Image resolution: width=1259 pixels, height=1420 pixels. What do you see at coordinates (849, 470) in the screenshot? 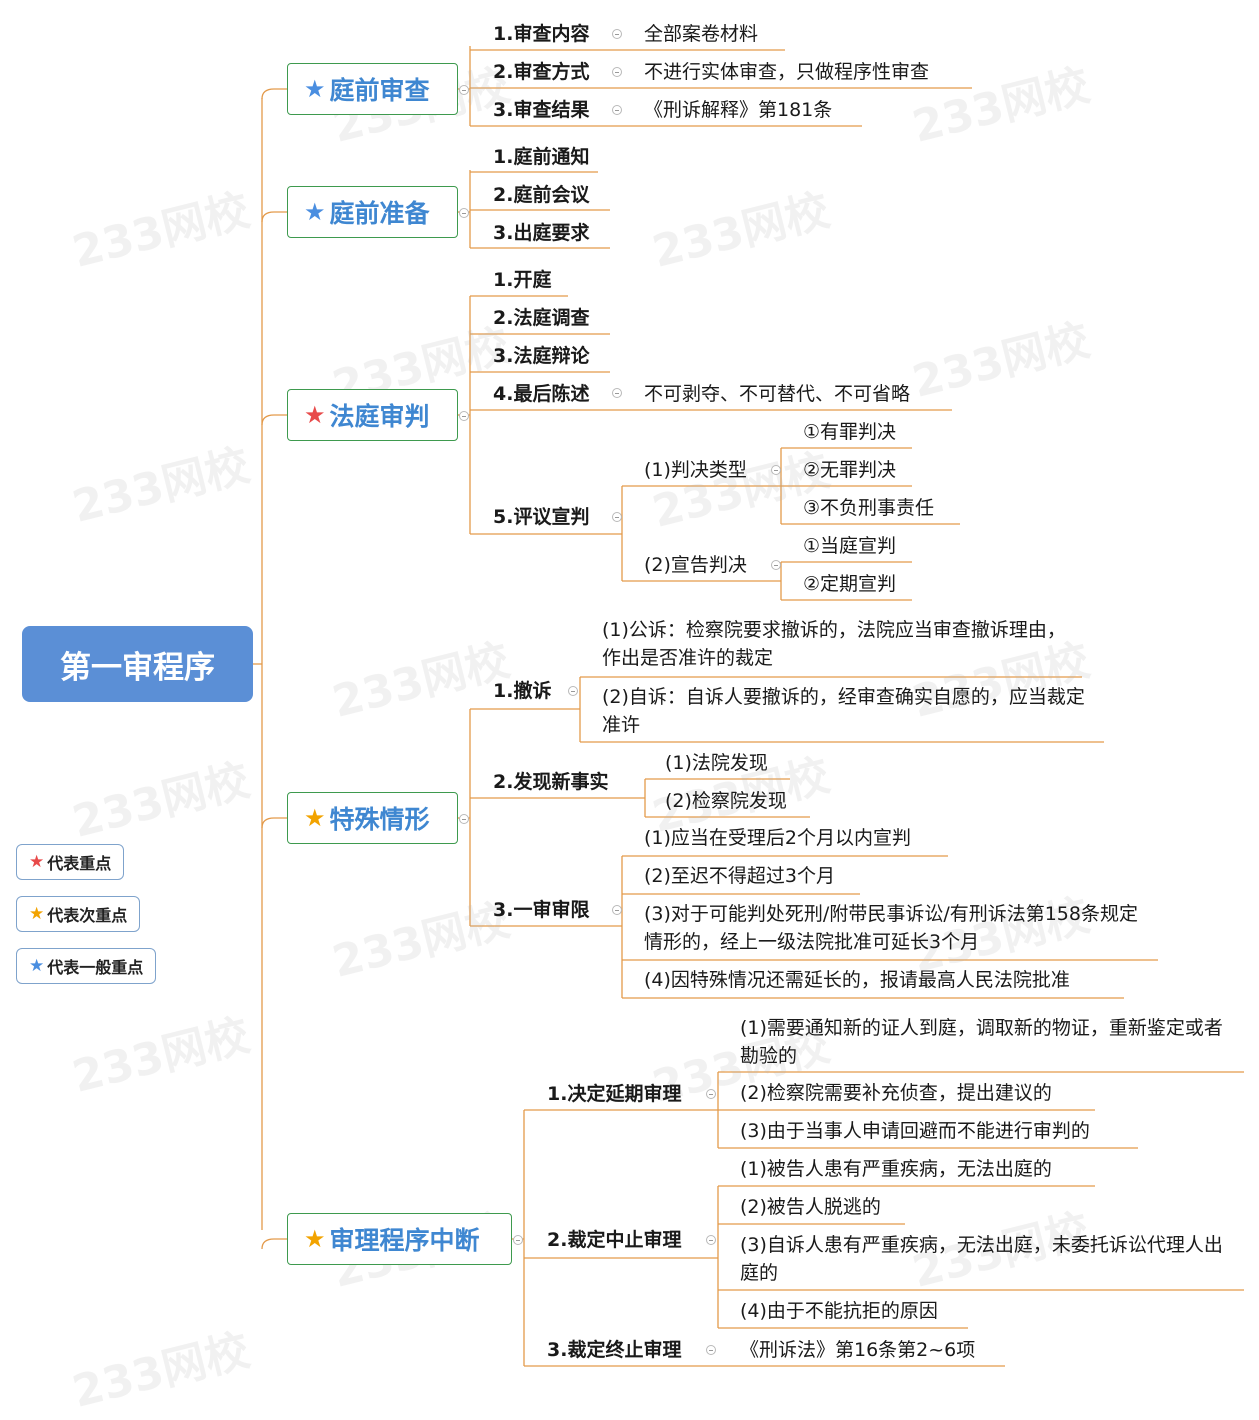
I see `leaf-not-guilty: ②无罪判决` at bounding box center [849, 470].